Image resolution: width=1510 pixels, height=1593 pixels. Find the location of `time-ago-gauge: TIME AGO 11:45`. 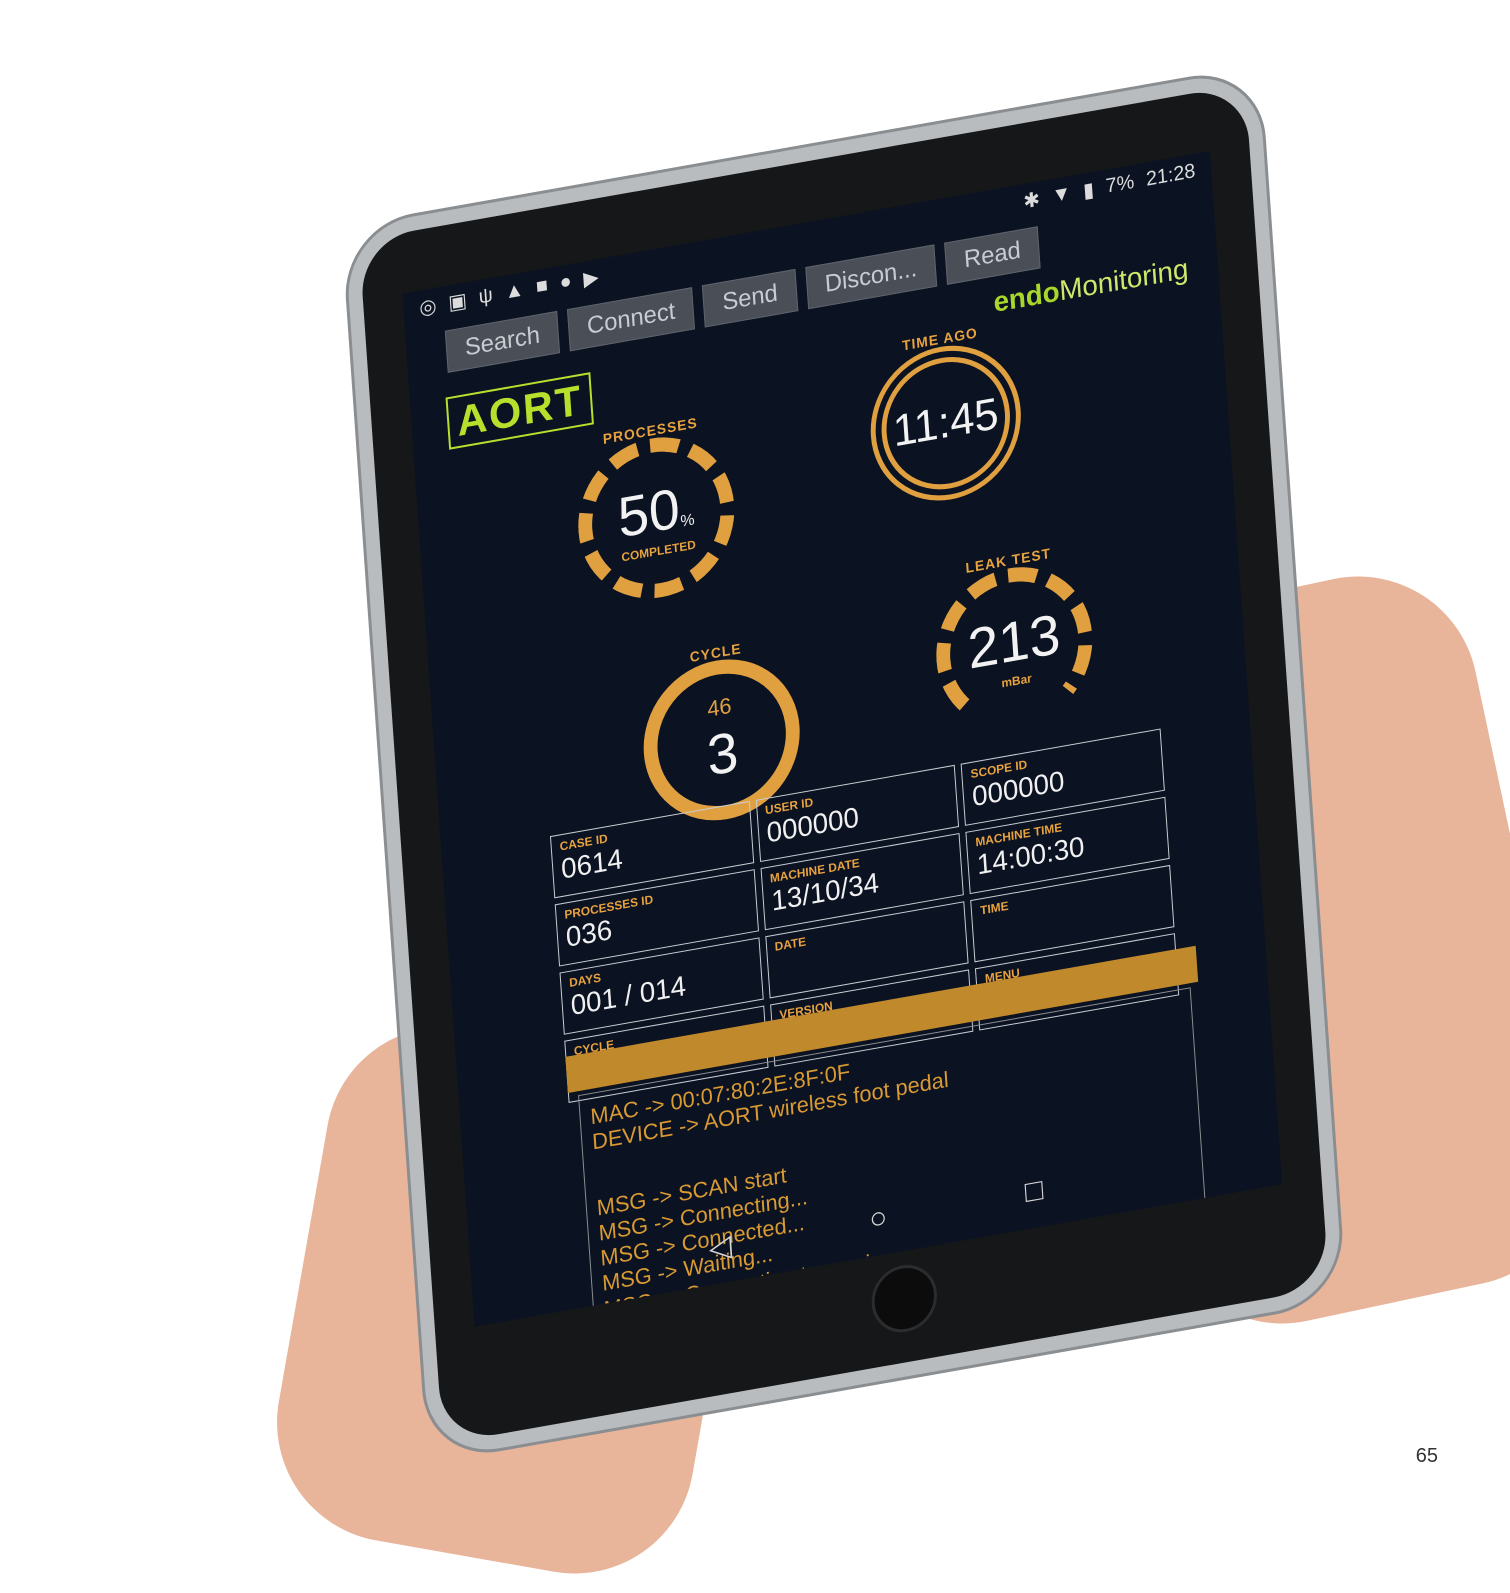

time-ago-gauge: TIME AGO 11:45 is located at coordinates (945, 415).